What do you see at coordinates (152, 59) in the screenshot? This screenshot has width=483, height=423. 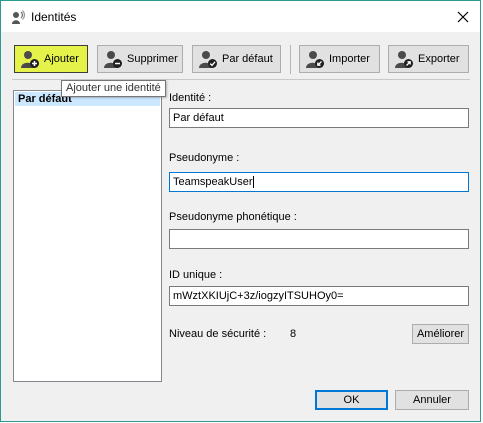 I see `remove-identity-label: Supprimer` at bounding box center [152, 59].